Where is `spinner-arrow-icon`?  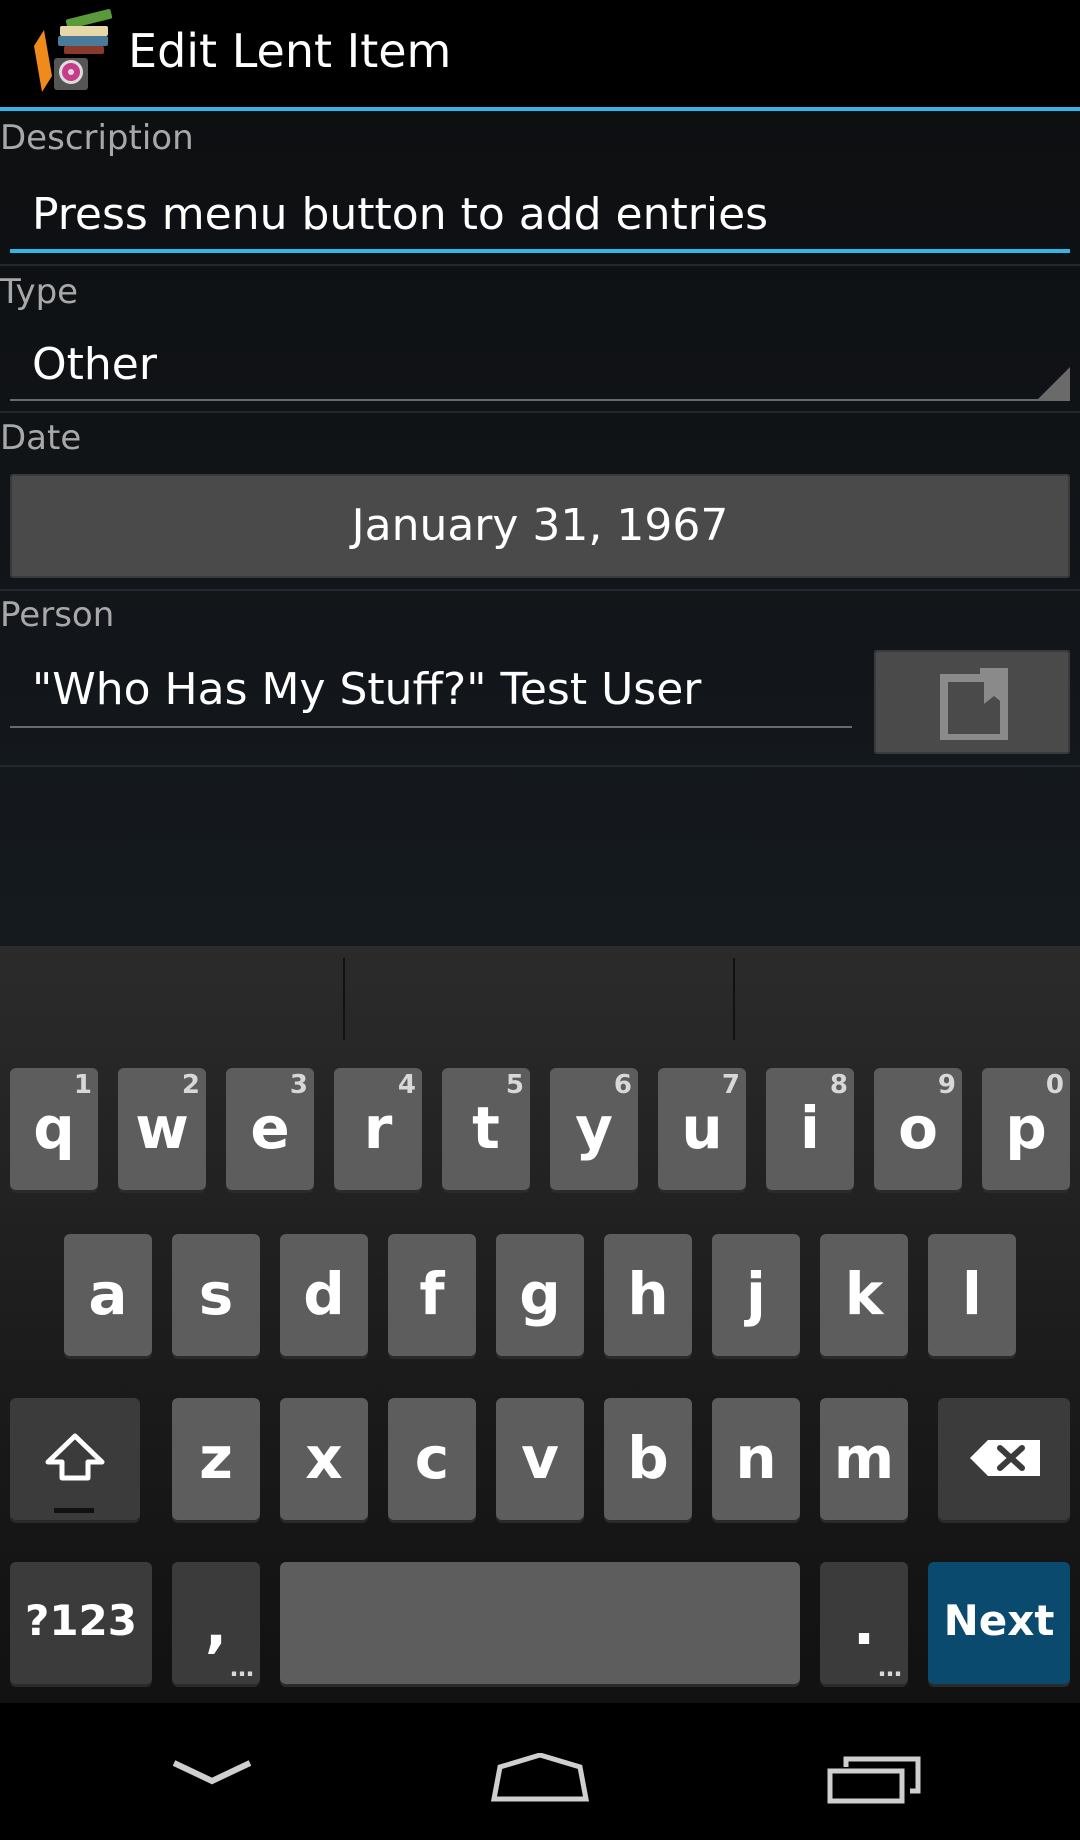
spinner-arrow-icon is located at coordinates (1053, 384).